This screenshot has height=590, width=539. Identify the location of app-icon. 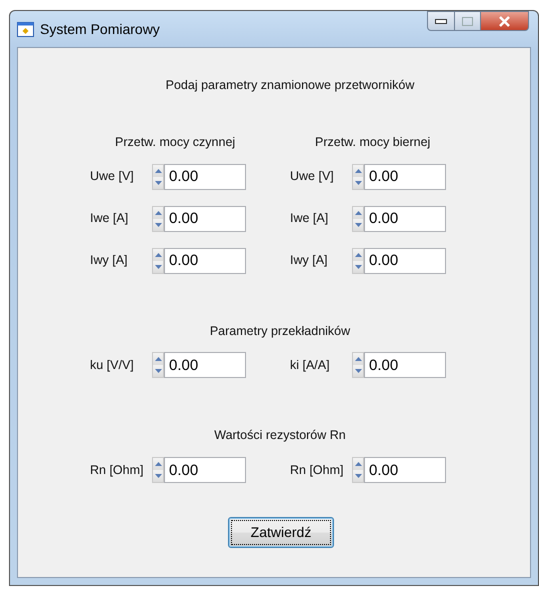
(25, 29).